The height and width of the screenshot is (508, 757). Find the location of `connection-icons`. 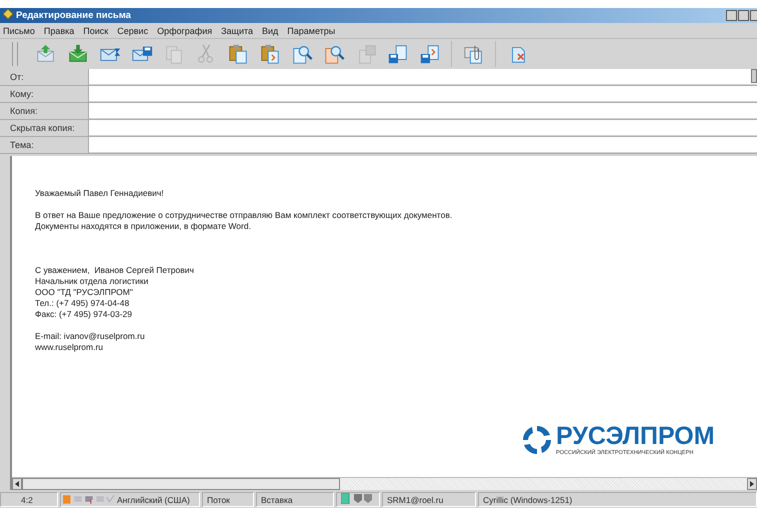

connection-icons is located at coordinates (358, 499).